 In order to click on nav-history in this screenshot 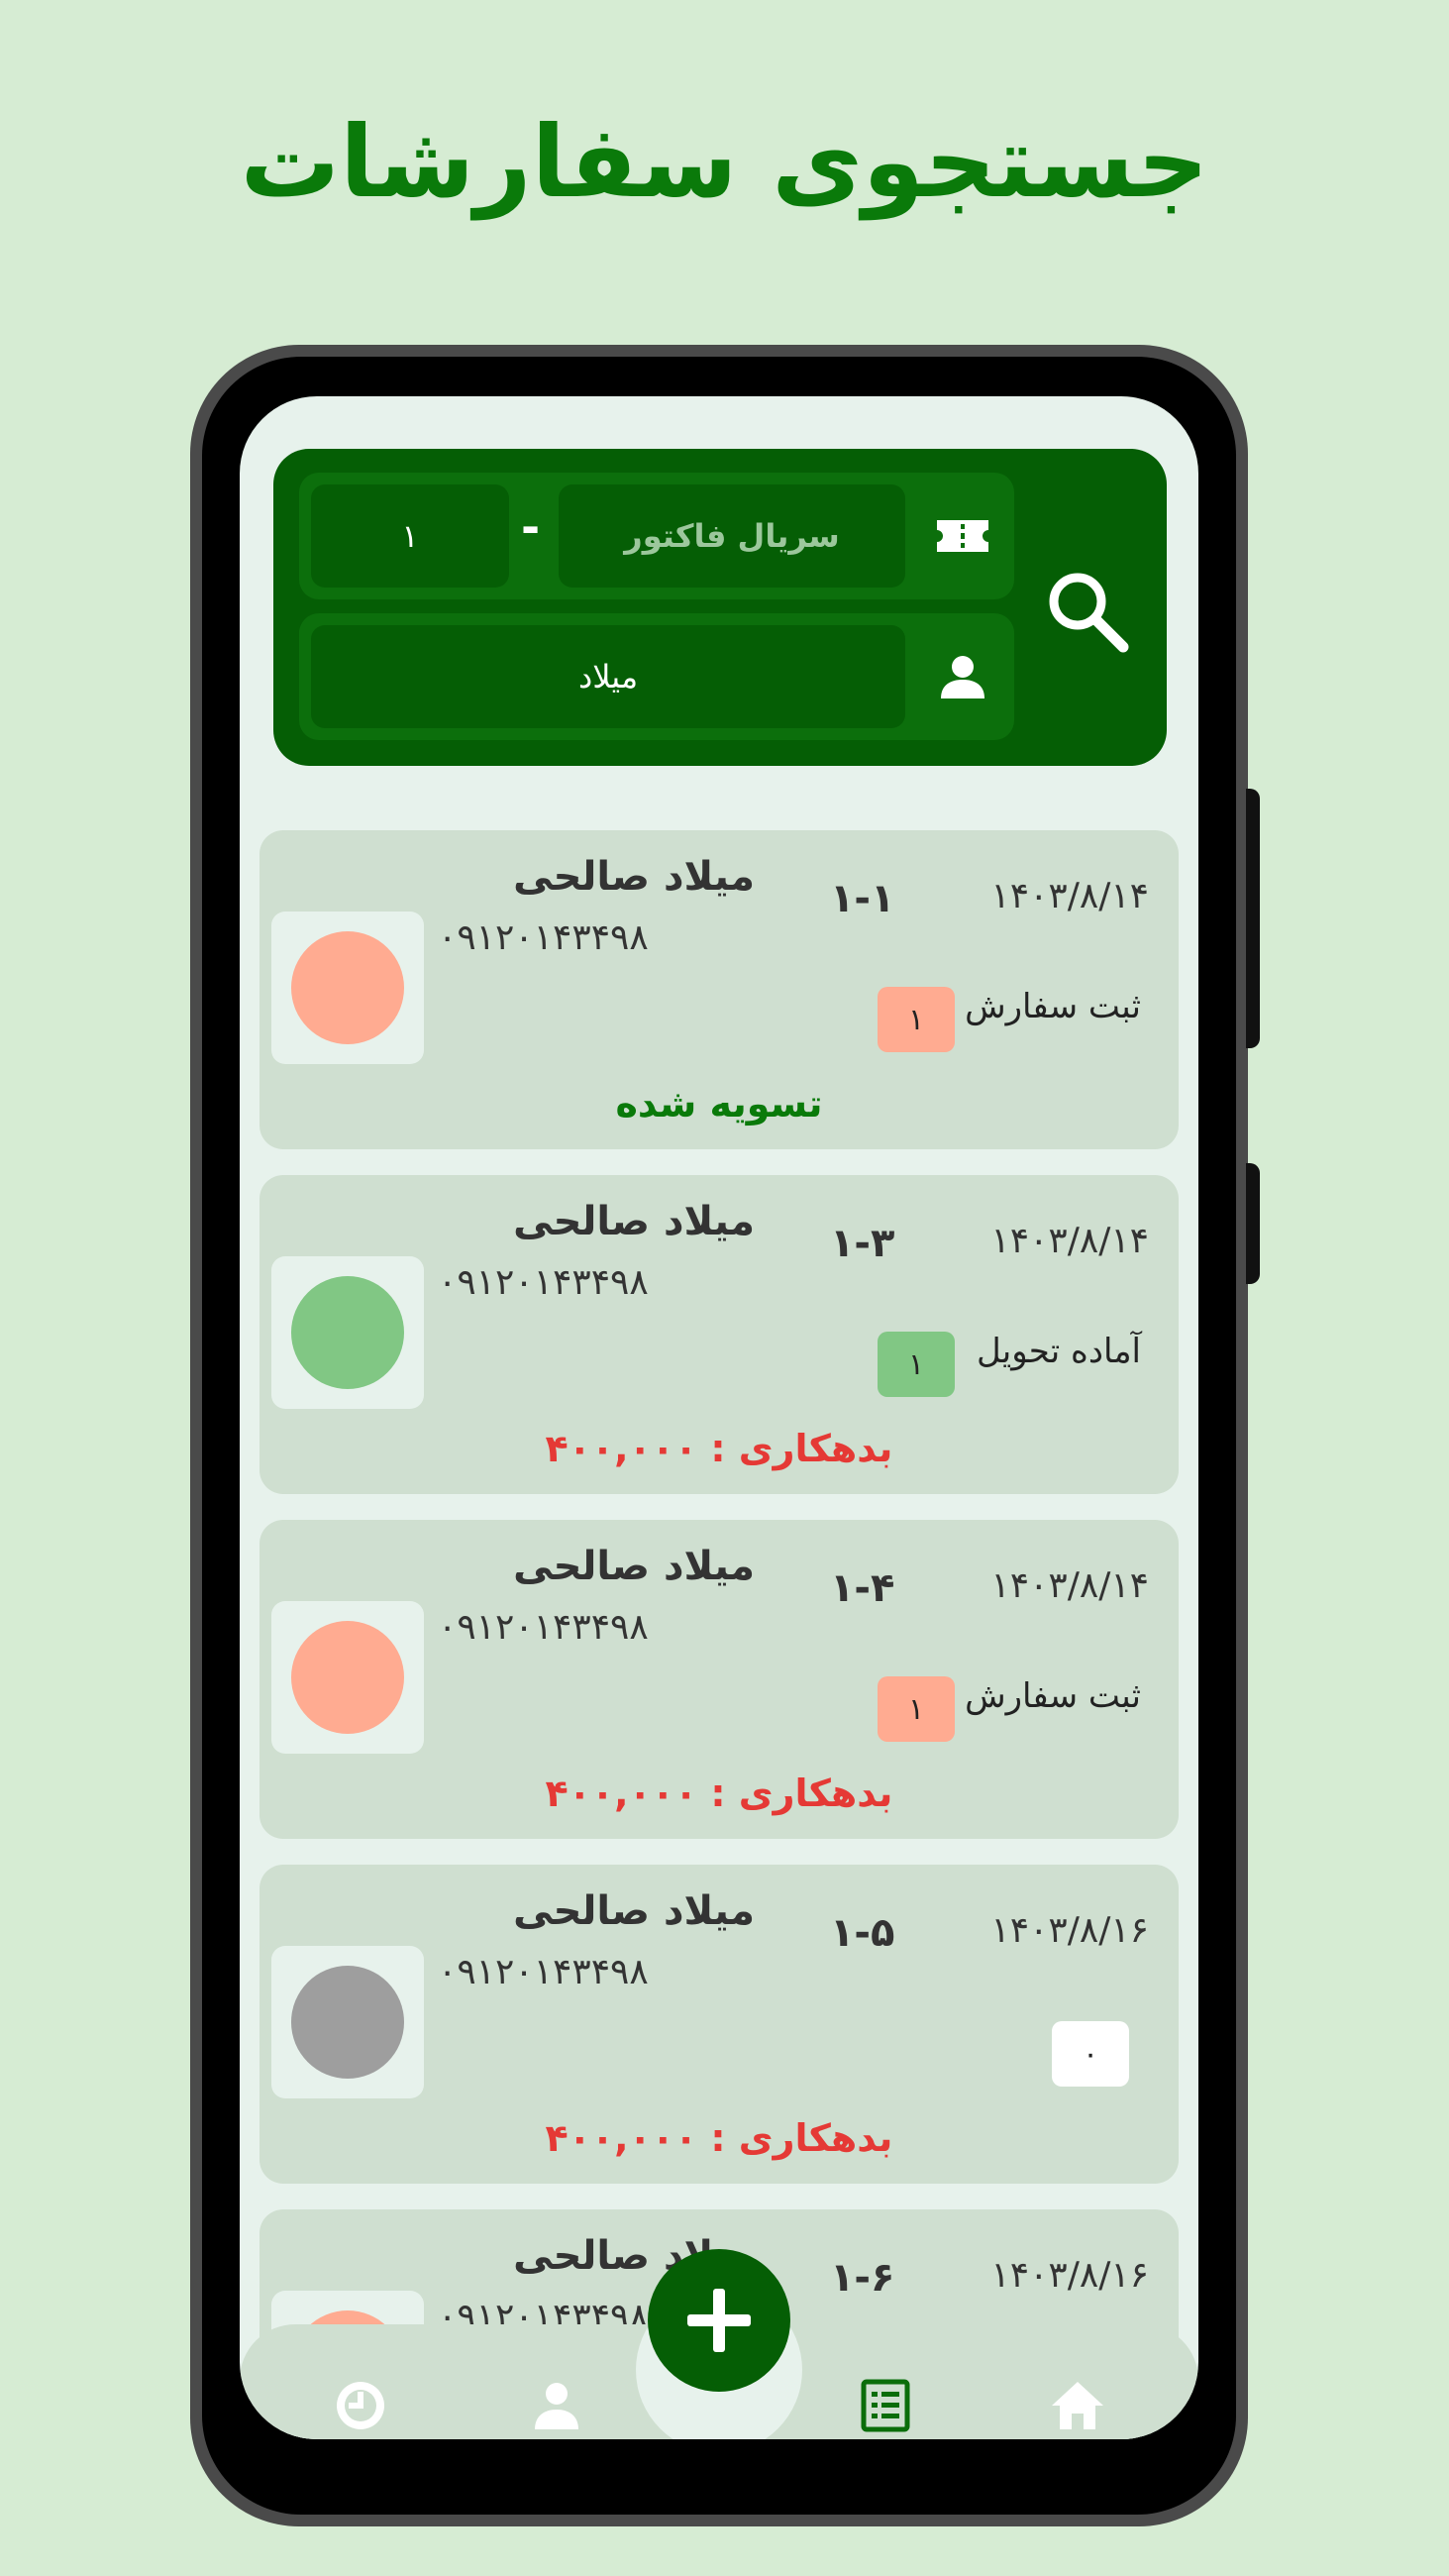, I will do `click(360, 2405)`.